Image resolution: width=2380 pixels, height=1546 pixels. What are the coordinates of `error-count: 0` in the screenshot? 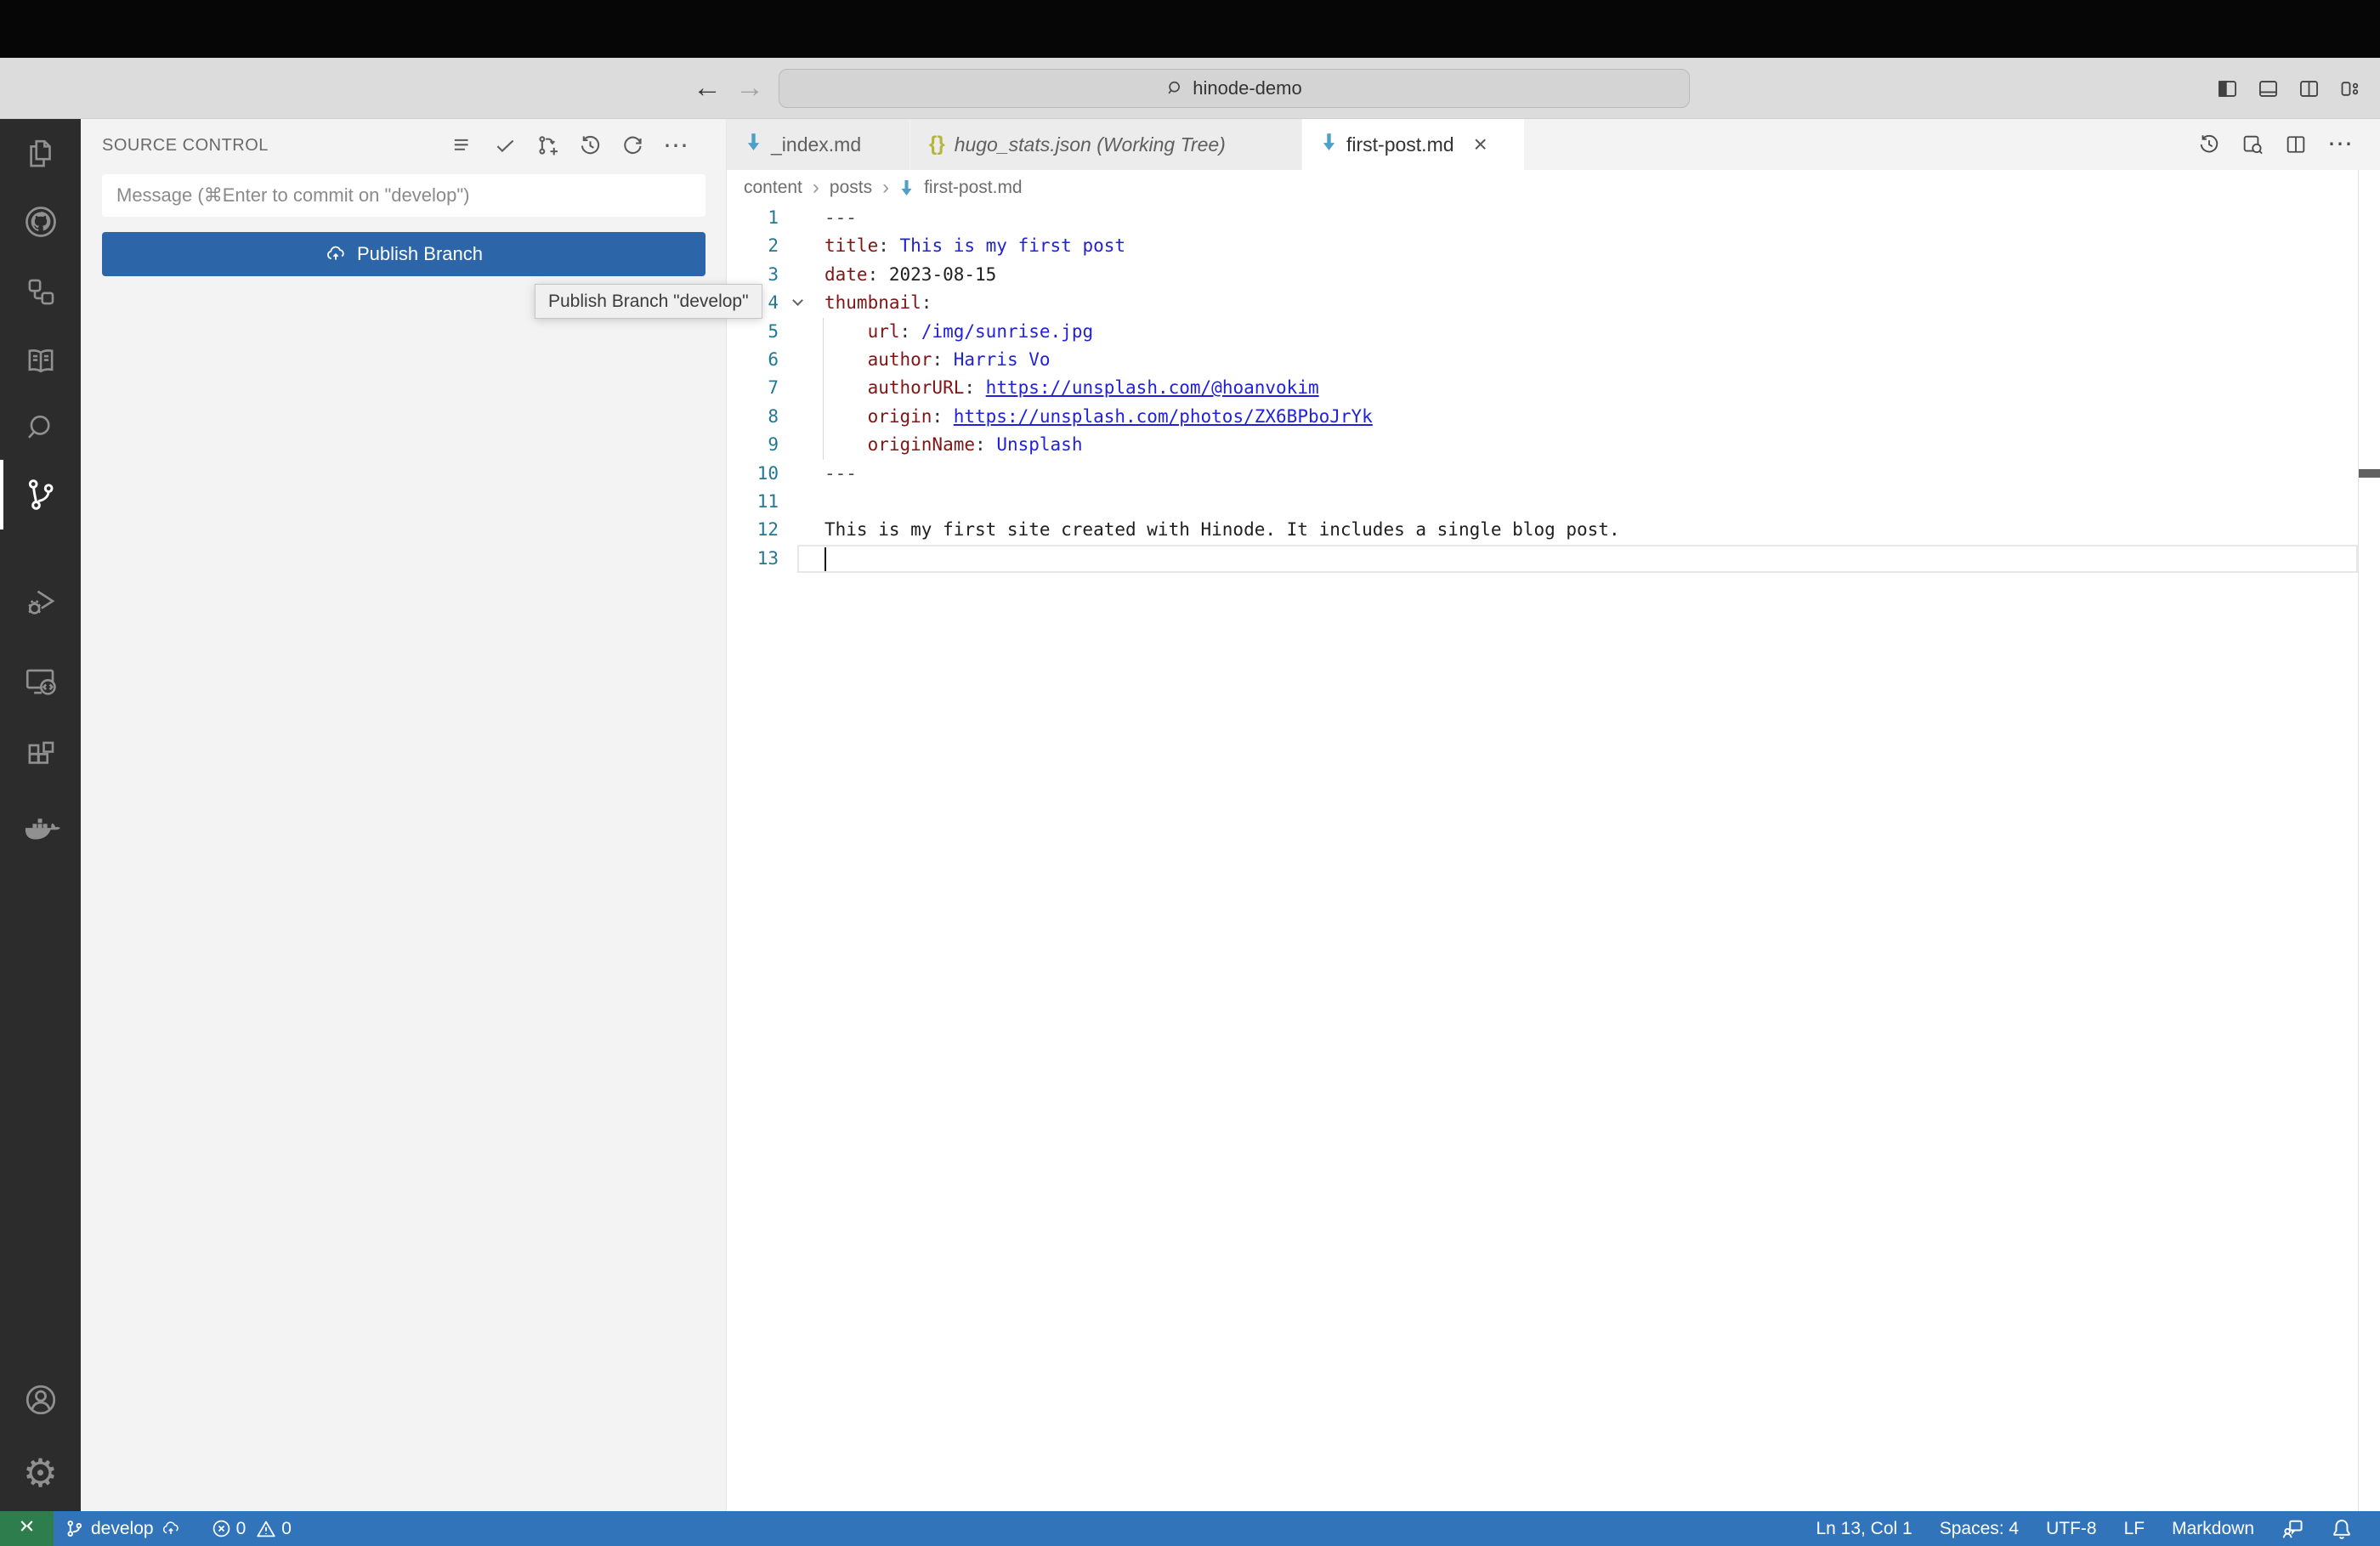 It's located at (240, 1528).